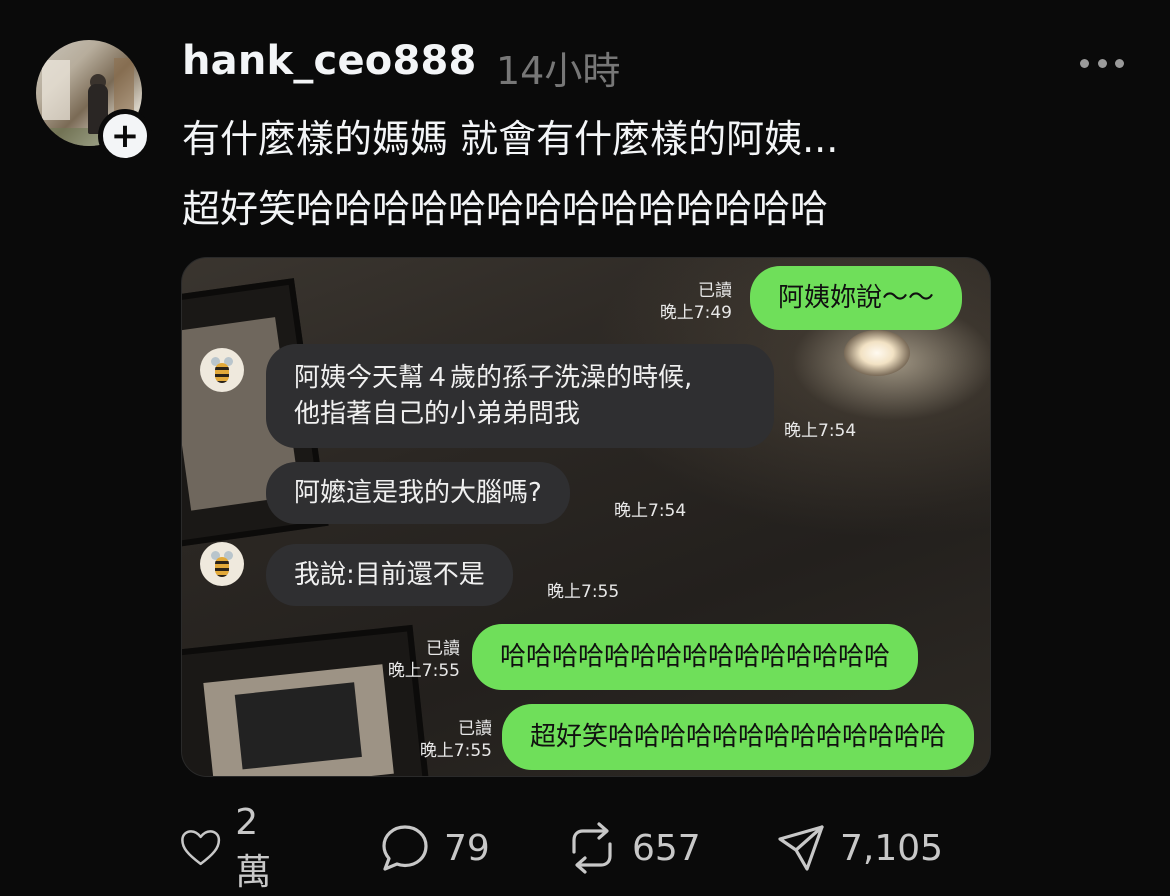 Image resolution: width=1170 pixels, height=896 pixels. Describe the element at coordinates (405, 848) in the screenshot. I see `comment-bubble-icon` at that location.